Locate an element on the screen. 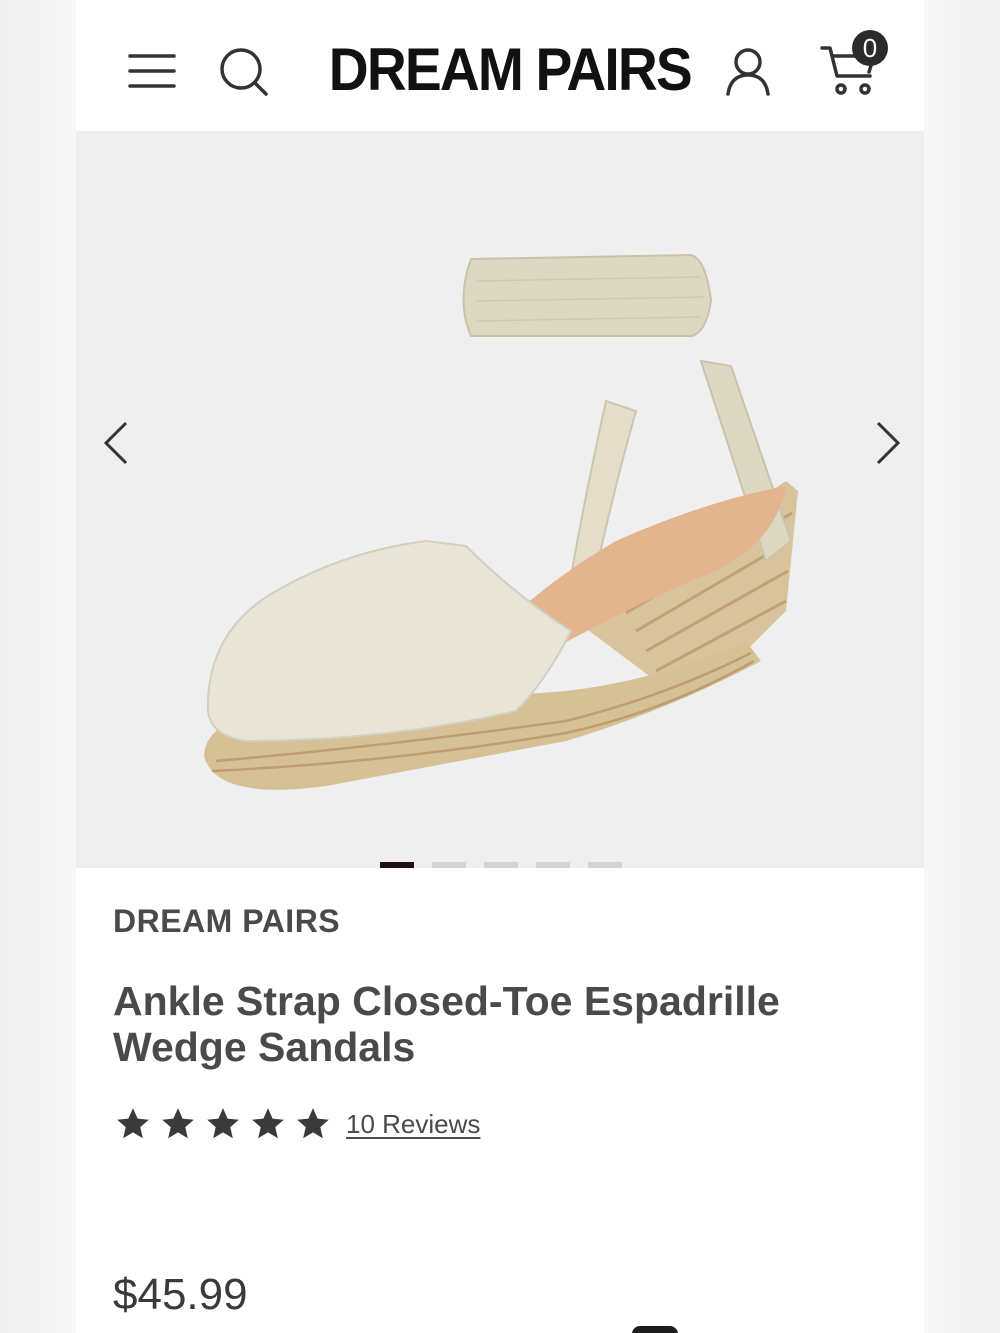 The height and width of the screenshot is (1333, 1000). account-icon is located at coordinates (748, 71).